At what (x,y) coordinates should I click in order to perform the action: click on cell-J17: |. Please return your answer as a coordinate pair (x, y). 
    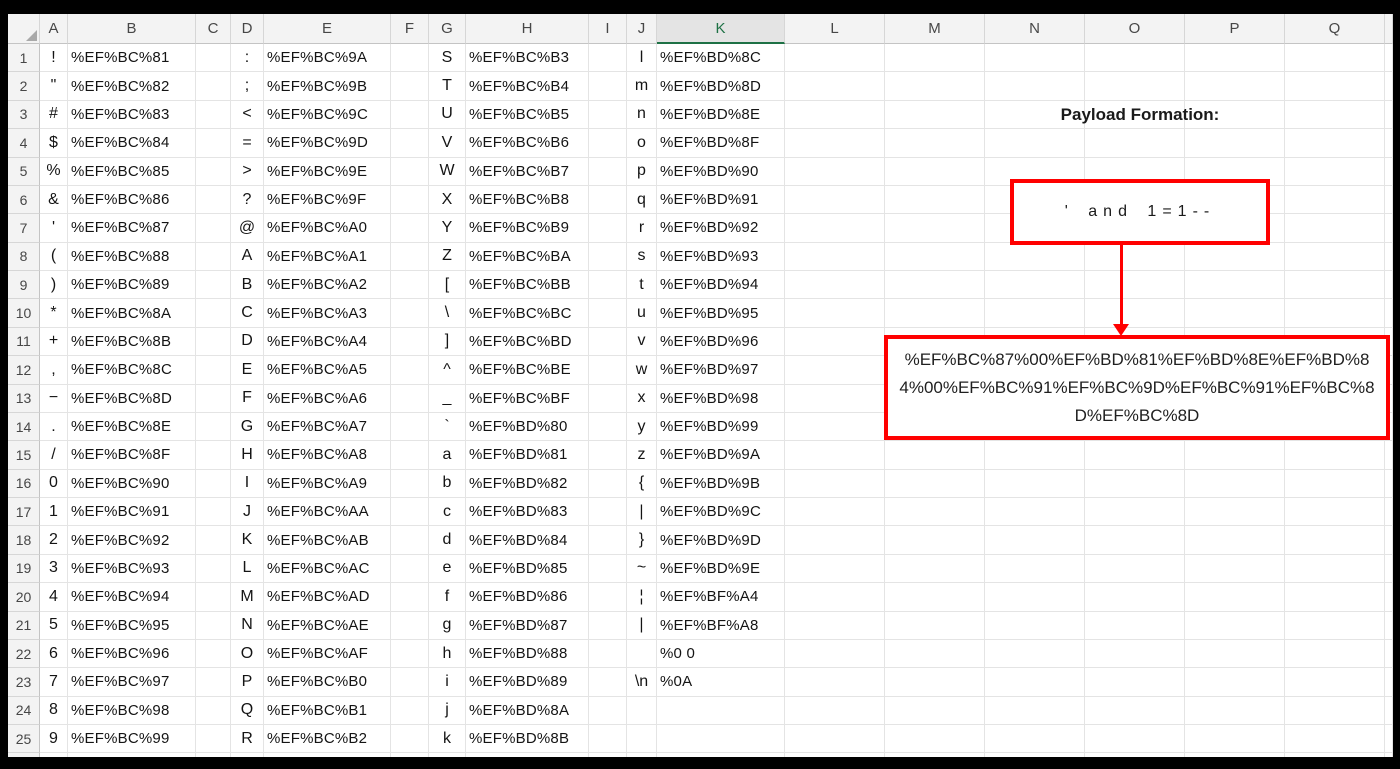
    Looking at the image, I should click on (642, 512).